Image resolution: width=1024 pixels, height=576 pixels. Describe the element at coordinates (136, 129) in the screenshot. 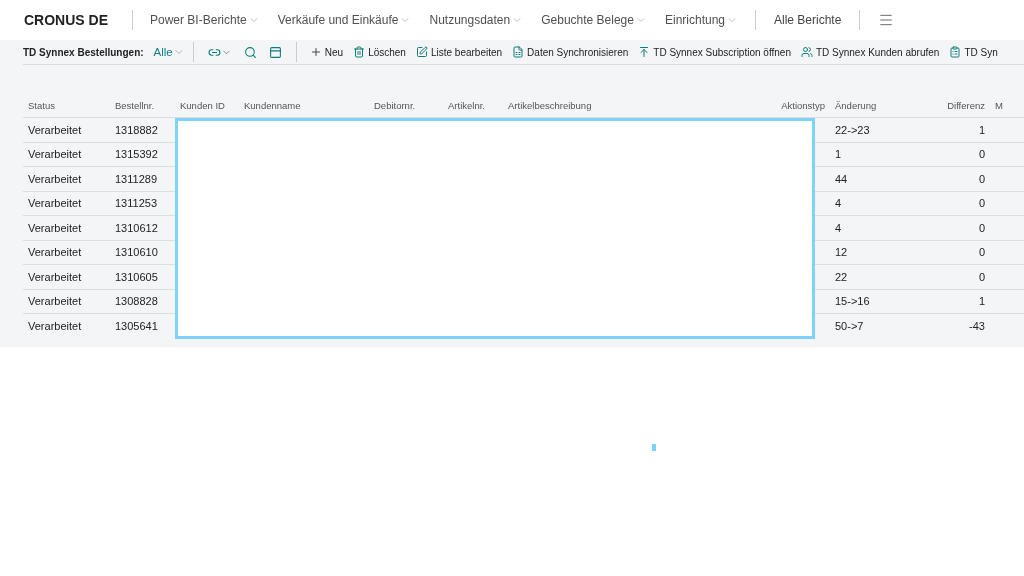

I see `table-cell-text: 1318882` at that location.